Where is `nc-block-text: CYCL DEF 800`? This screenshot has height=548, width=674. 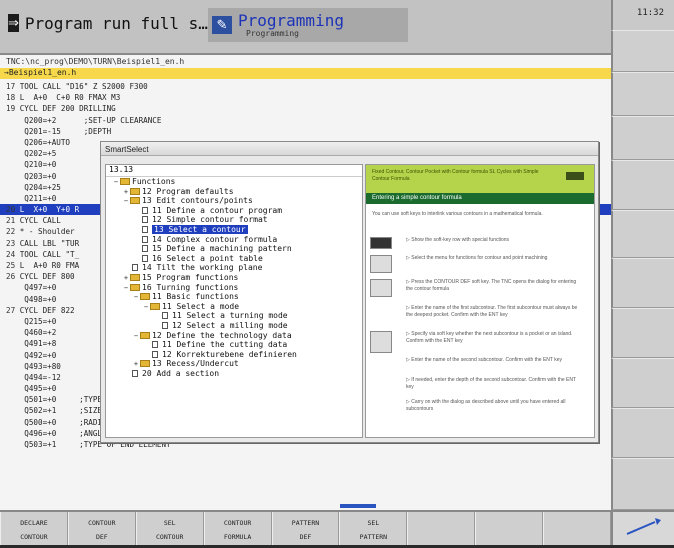
nc-block-text: CYCL DEF 800 is located at coordinates (45, 277).